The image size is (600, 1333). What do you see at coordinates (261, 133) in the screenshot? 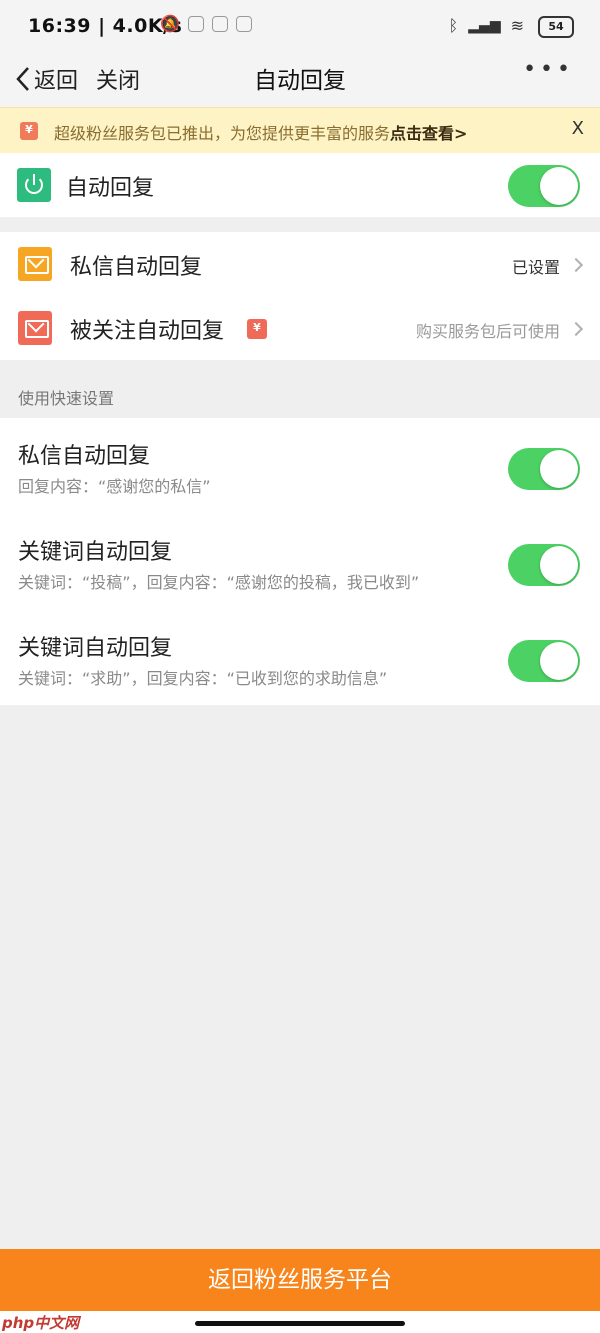
I see `promo-text: 超级粉丝服务包已推出，为您提供更丰富的服务点击查看>` at bounding box center [261, 133].